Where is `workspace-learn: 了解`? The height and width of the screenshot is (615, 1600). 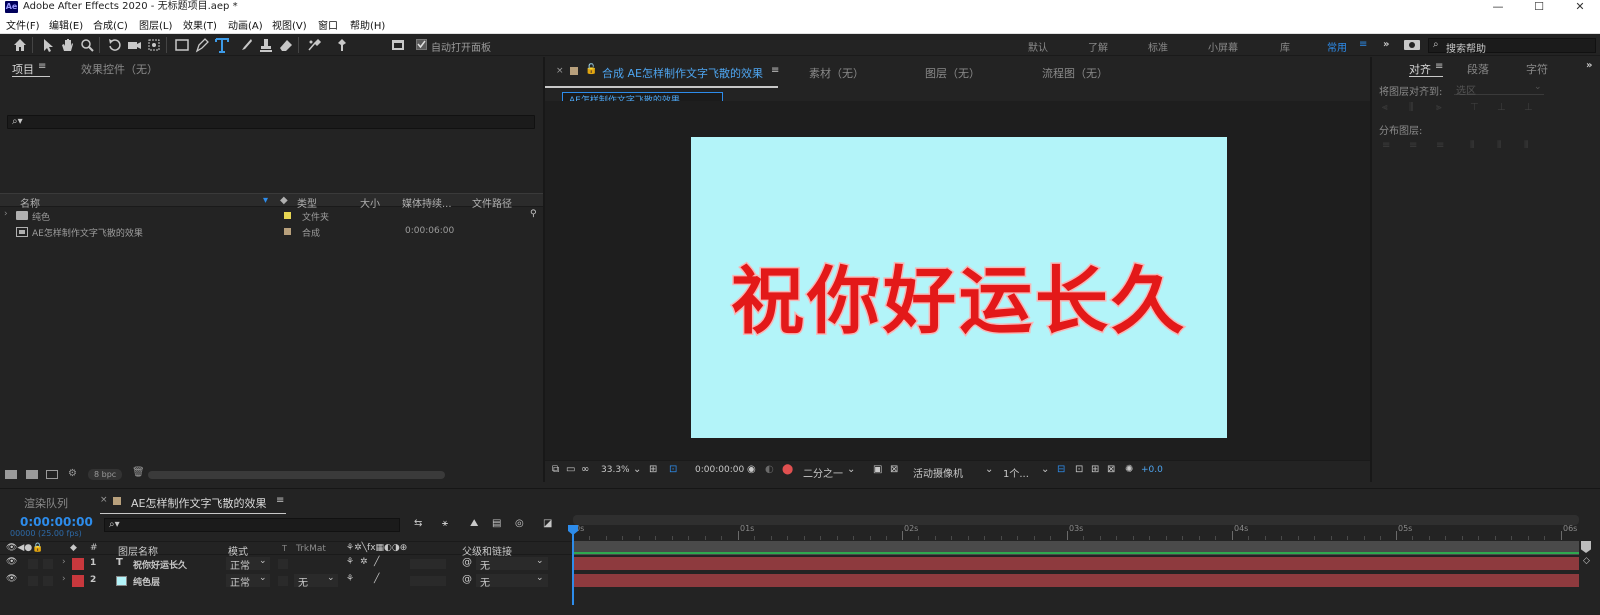 workspace-learn: 了解 is located at coordinates (1098, 46).